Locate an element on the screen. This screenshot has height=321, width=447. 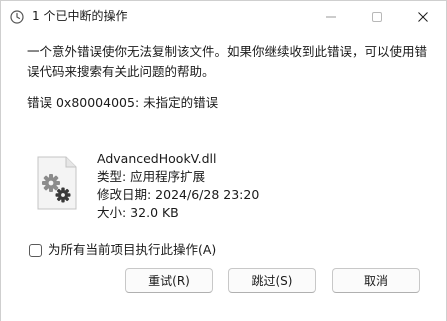
maximize-icon is located at coordinates (377, 17).